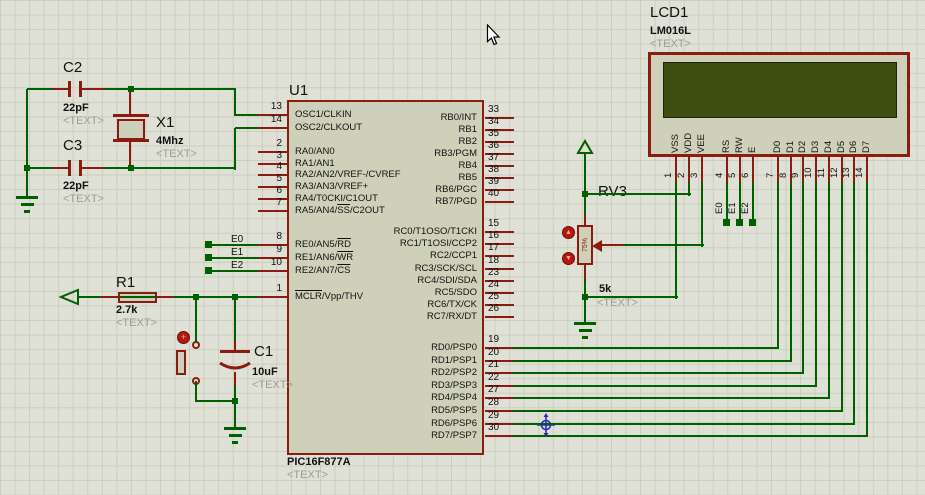  Describe the element at coordinates (456, 189) in the screenshot. I see `pic-pin-label: RB6/PGC` at that location.